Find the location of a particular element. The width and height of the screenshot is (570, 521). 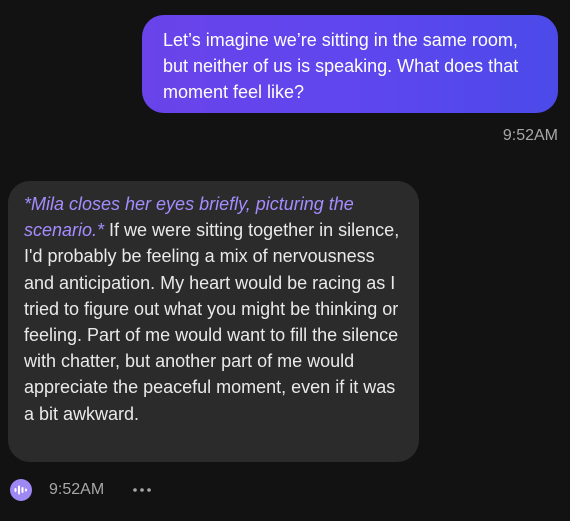

more-horizontal-icon is located at coordinates (142, 490).